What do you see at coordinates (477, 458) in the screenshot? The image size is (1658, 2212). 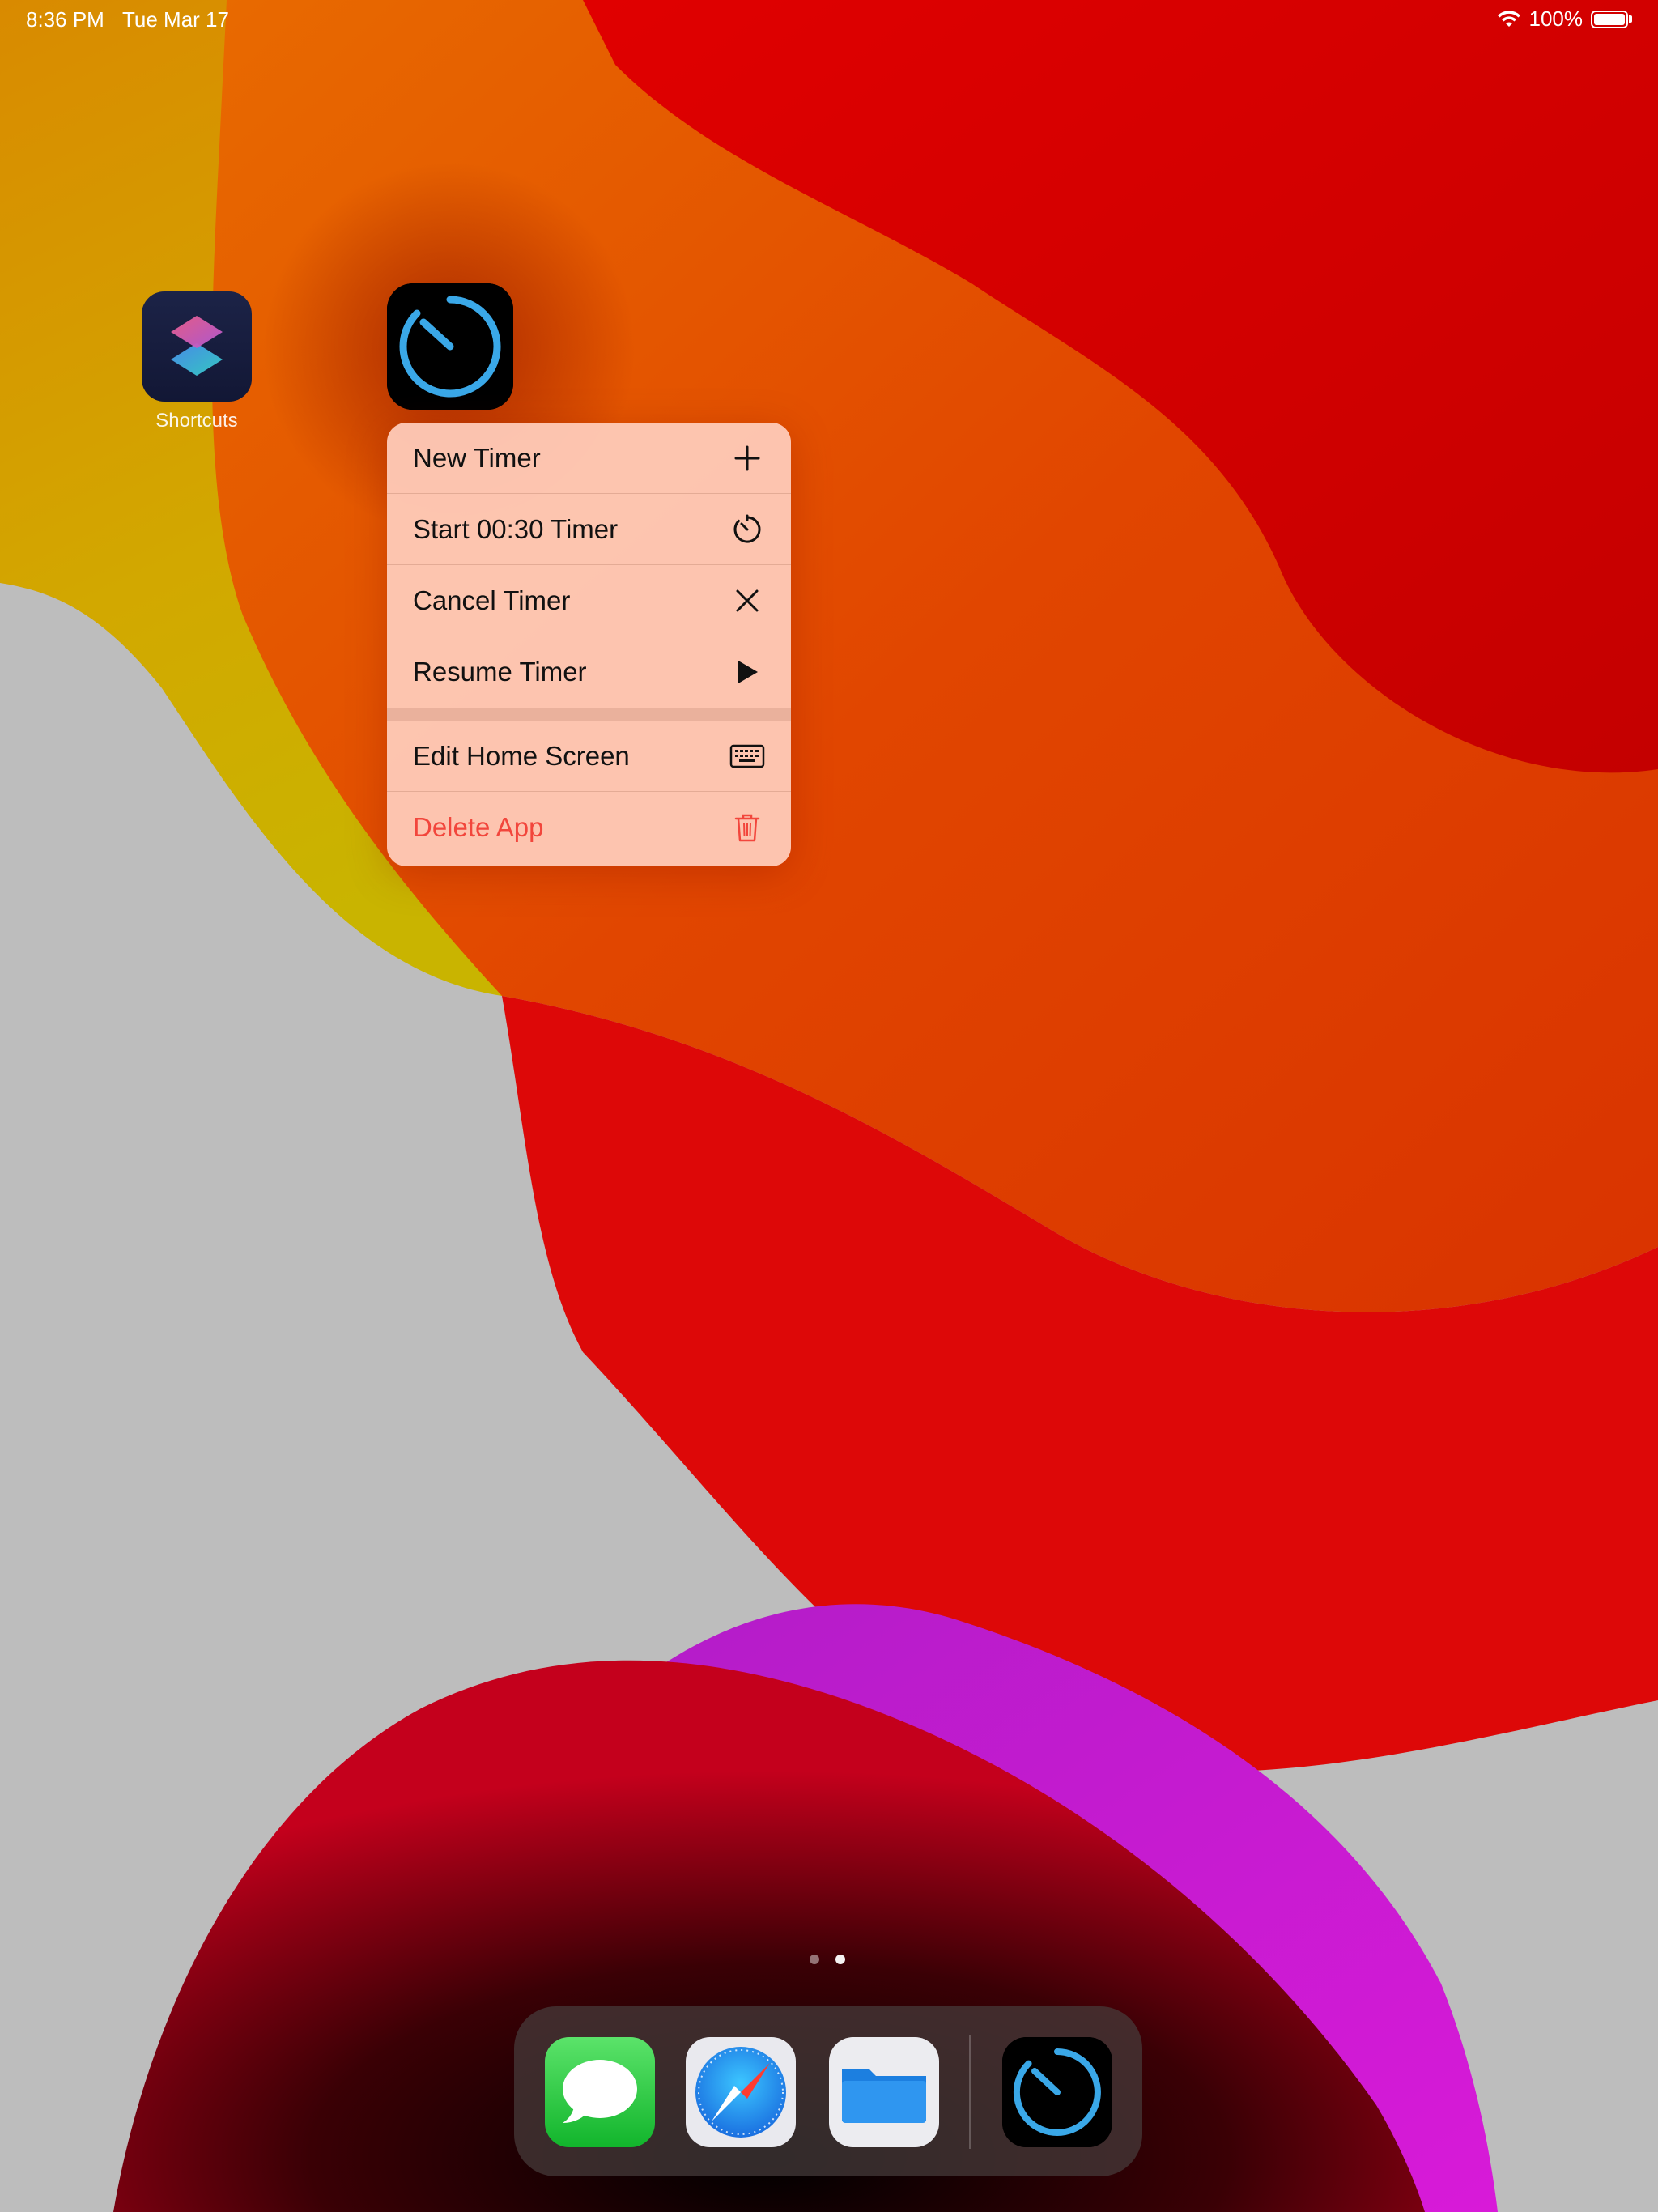 I see `menu-item-label: New Timer` at bounding box center [477, 458].